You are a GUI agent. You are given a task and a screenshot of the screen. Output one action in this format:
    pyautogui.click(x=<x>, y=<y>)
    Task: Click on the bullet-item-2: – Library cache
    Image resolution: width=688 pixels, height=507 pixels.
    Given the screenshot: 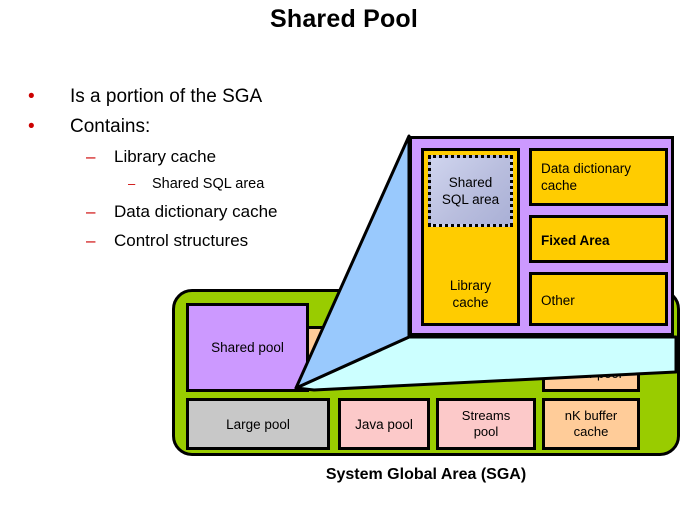 What is the action you would take?
    pyautogui.click(x=208, y=156)
    